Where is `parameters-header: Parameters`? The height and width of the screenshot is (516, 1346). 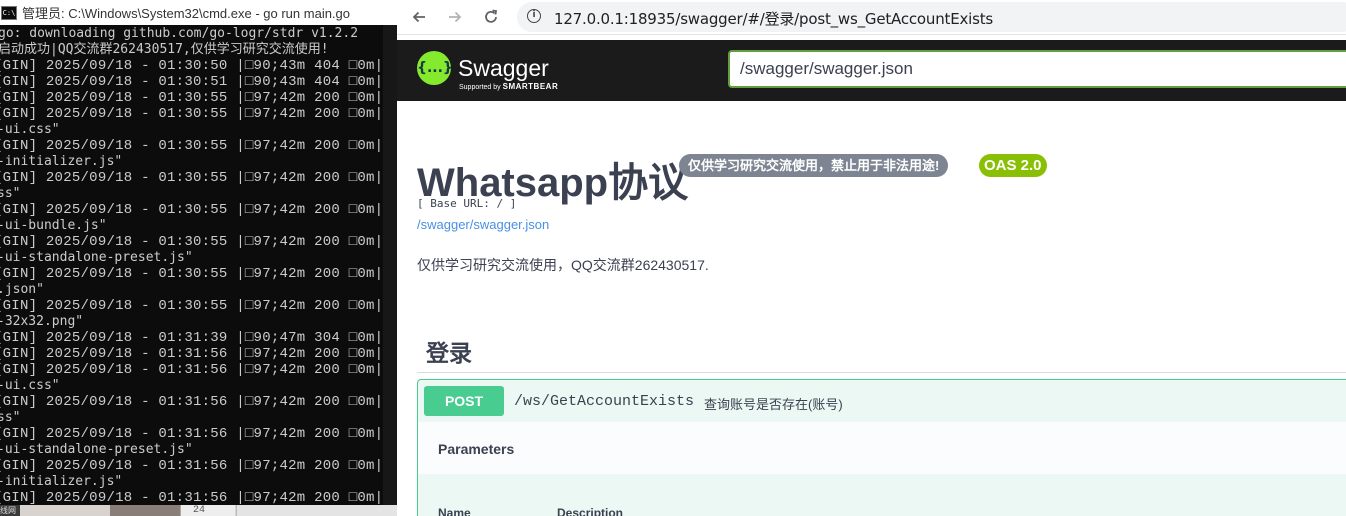 parameters-header: Parameters is located at coordinates (882, 448).